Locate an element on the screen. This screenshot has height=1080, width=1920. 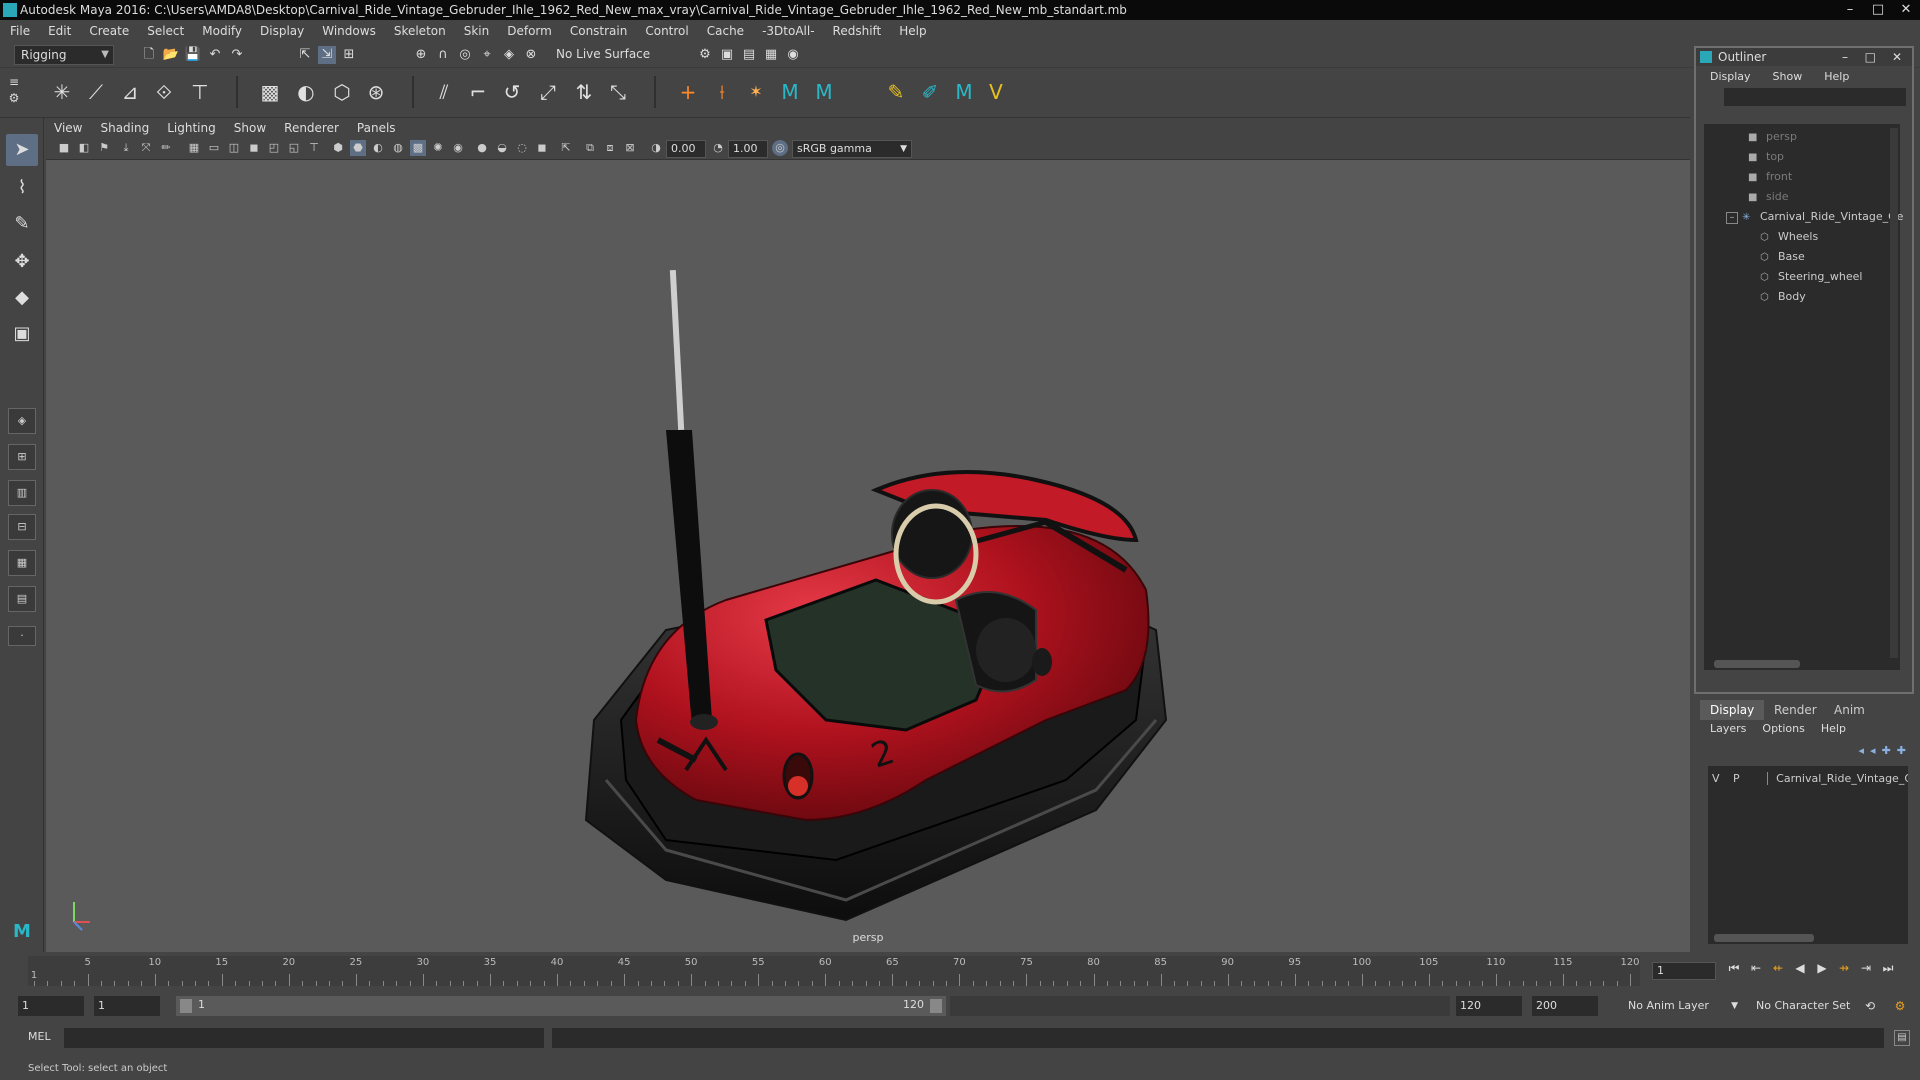
menu-display: Display is located at coordinates (282, 31).